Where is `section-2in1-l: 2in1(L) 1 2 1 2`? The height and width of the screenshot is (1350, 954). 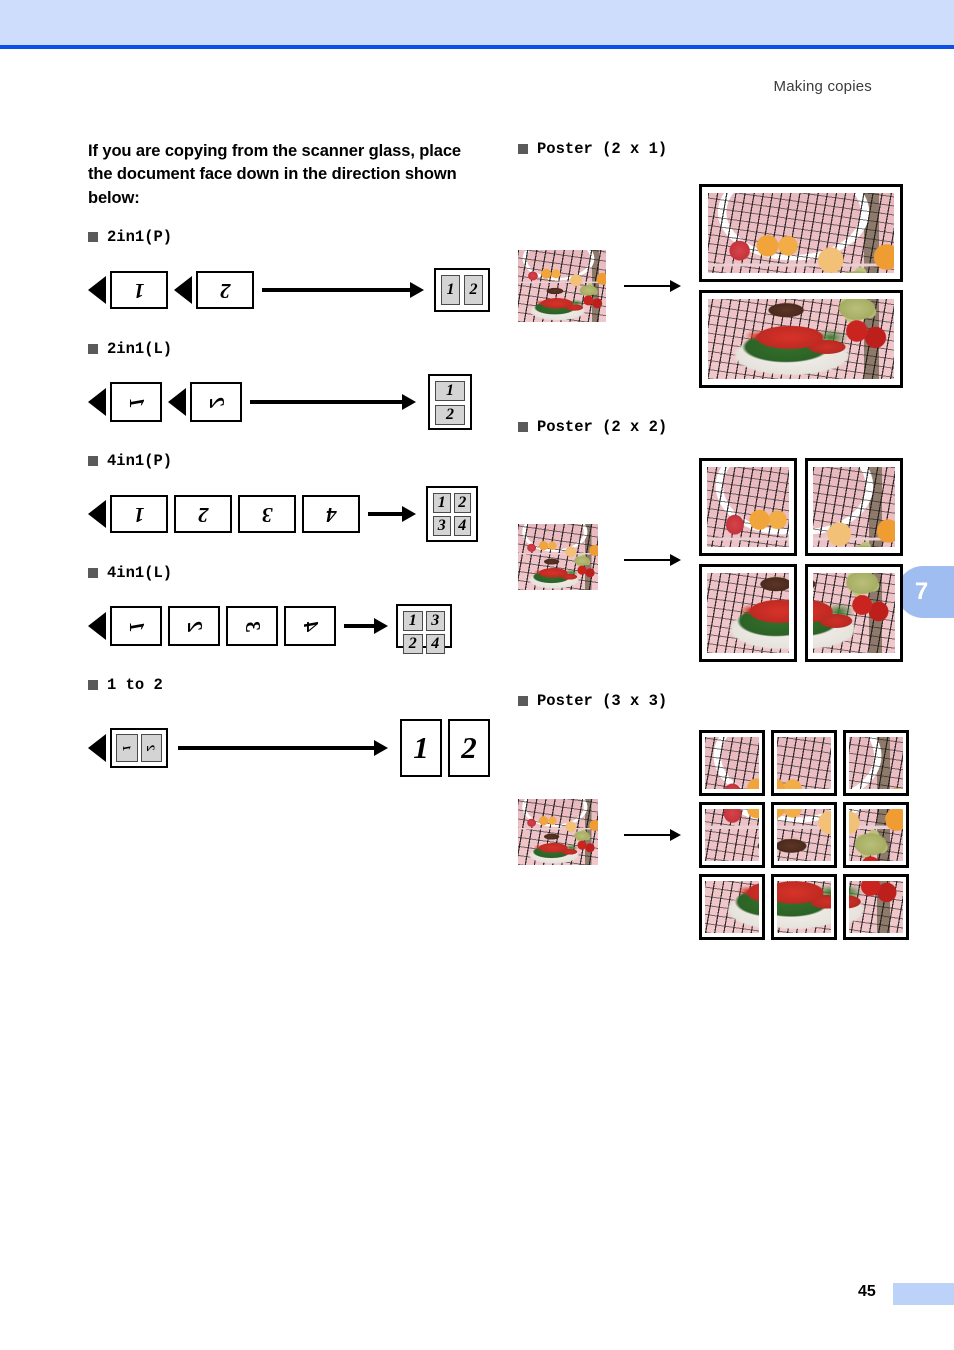 section-2in1-l: 2in1(L) 1 2 1 2 is located at coordinates (285, 385).